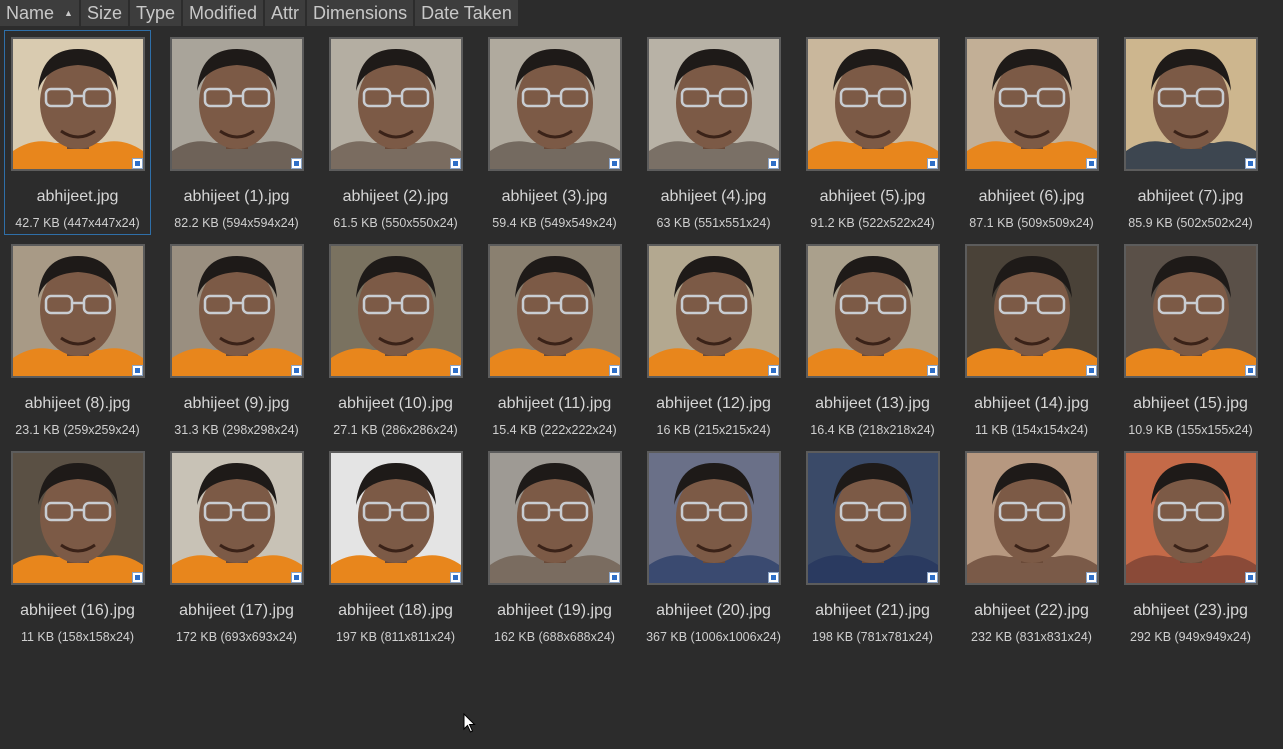 The height and width of the screenshot is (749, 1283). Describe the element at coordinates (236, 196) in the screenshot. I see `file-name-label: abhijeet (1).jpg` at that location.